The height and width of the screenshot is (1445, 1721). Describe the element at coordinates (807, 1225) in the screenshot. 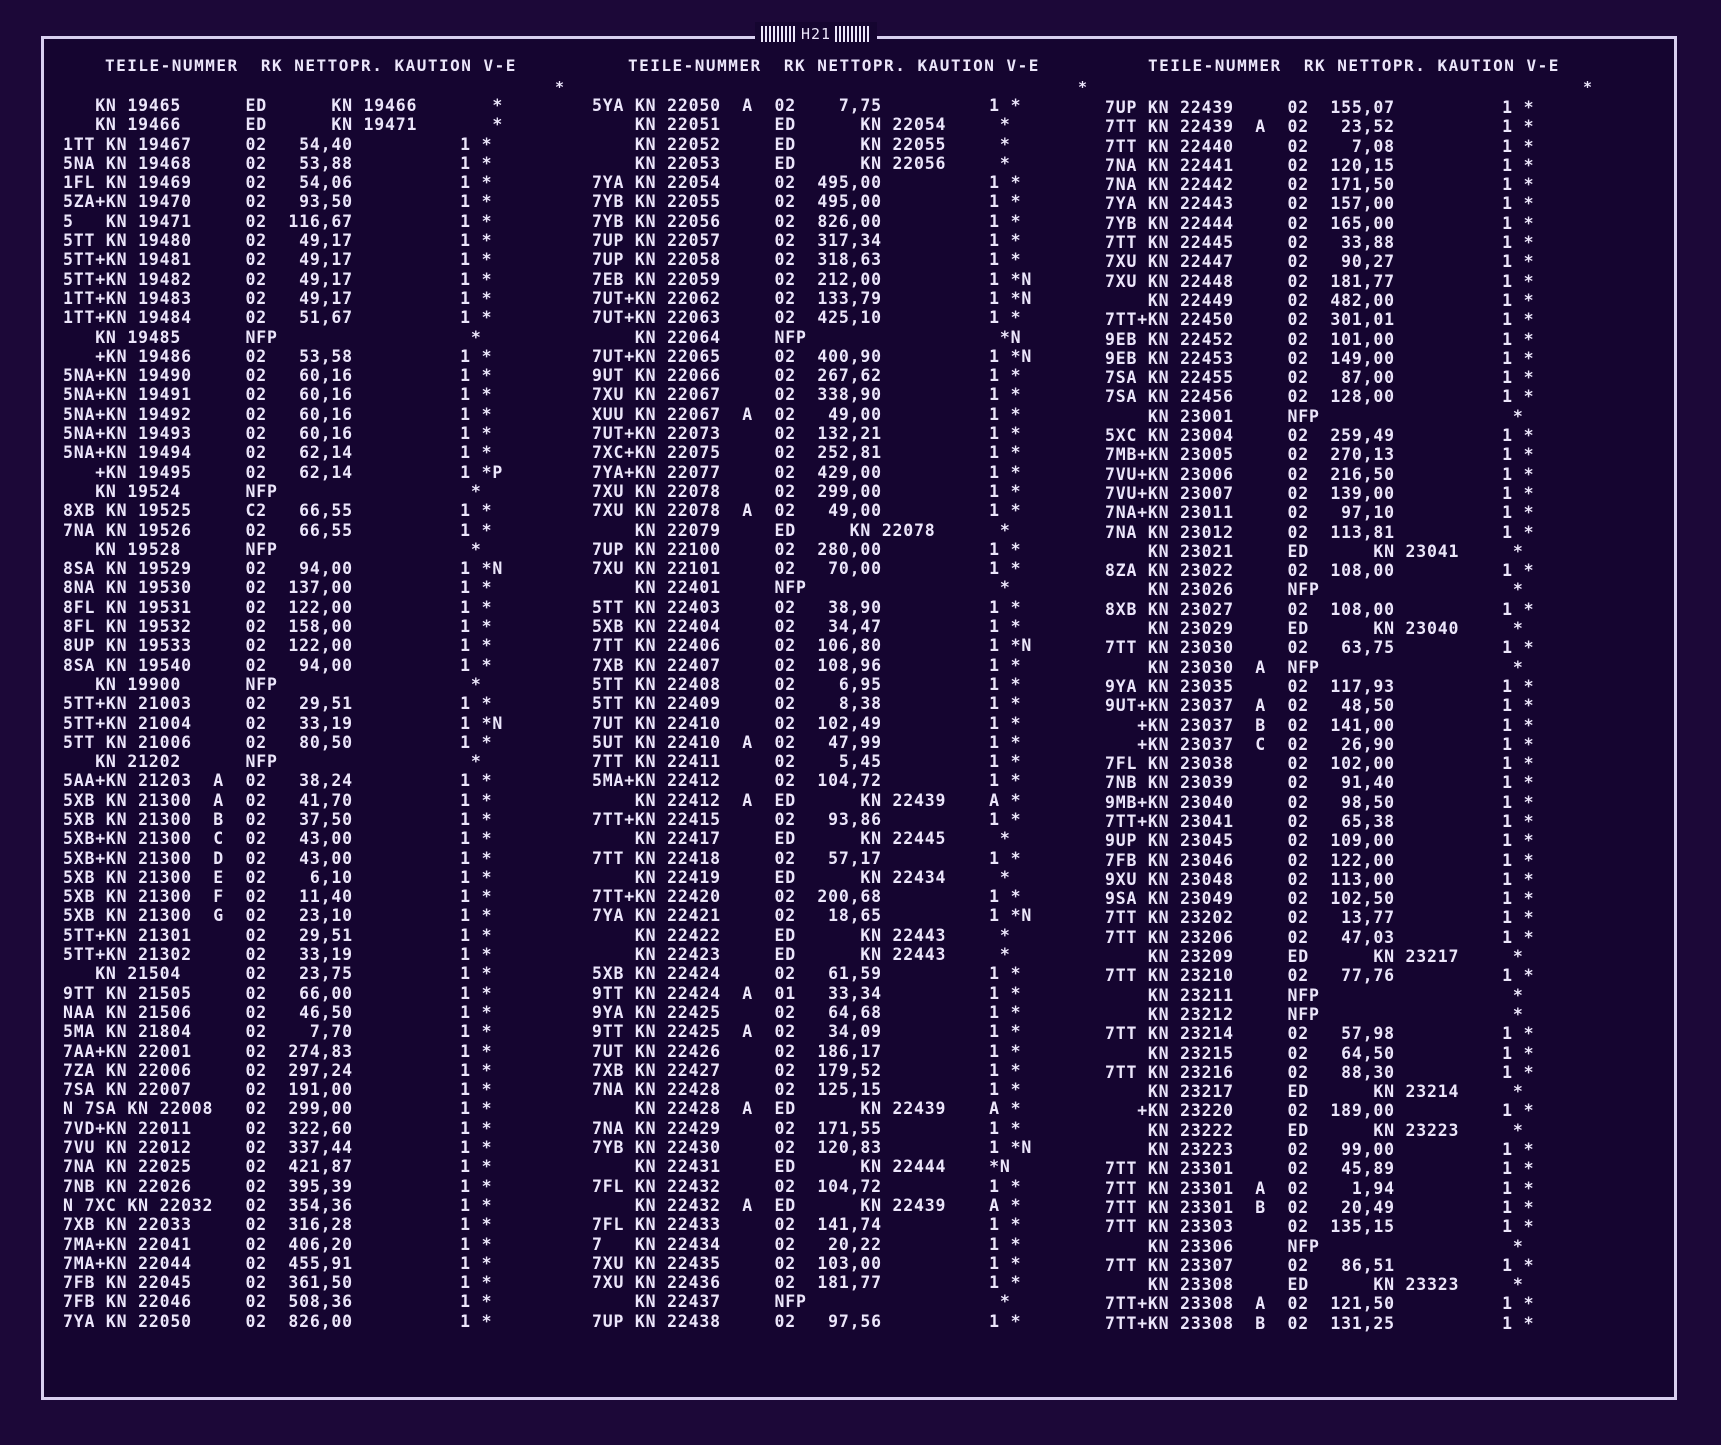

I see `price-row: 7FL KN 22433 02 141,74 1 *` at that location.